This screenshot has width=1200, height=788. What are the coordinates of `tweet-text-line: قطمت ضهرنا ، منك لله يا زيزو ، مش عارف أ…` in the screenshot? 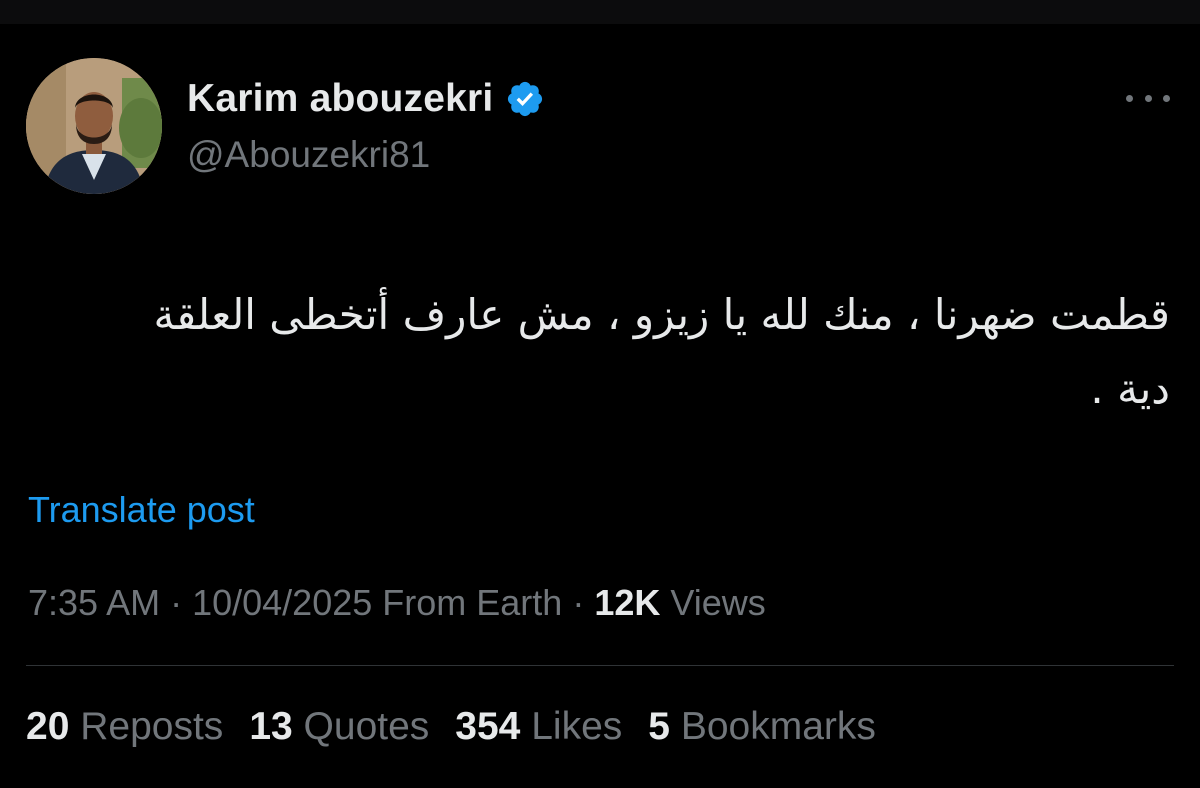 It's located at (661, 314).